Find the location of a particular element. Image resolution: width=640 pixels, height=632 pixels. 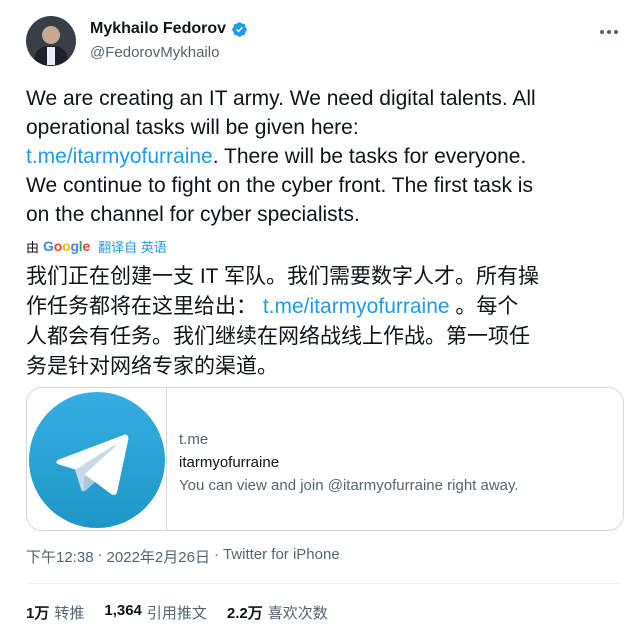

text-segment: 务是针对网络专家的渠道。 is located at coordinates (152, 366).